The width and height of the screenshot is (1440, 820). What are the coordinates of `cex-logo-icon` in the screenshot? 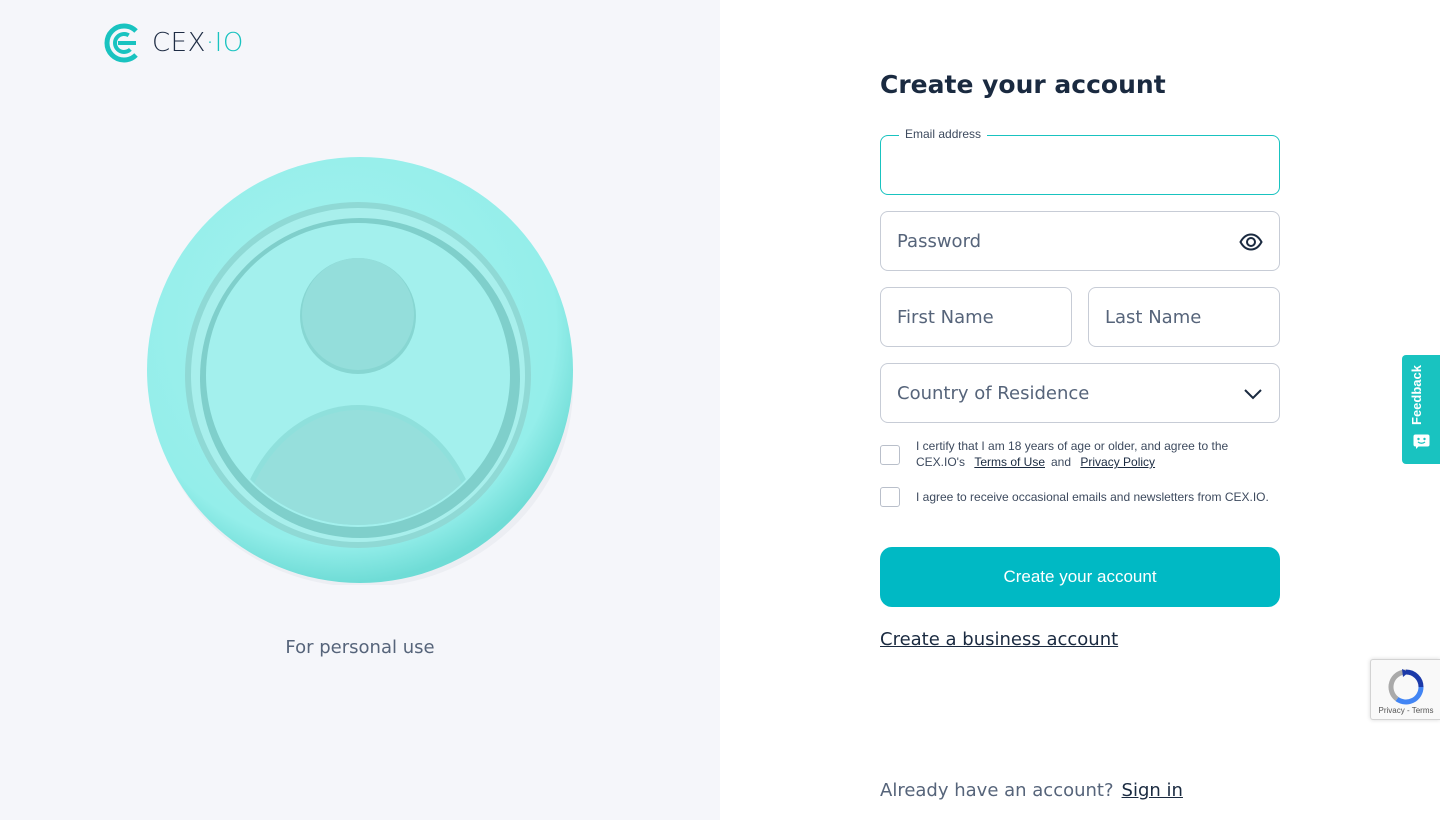 It's located at (124, 43).